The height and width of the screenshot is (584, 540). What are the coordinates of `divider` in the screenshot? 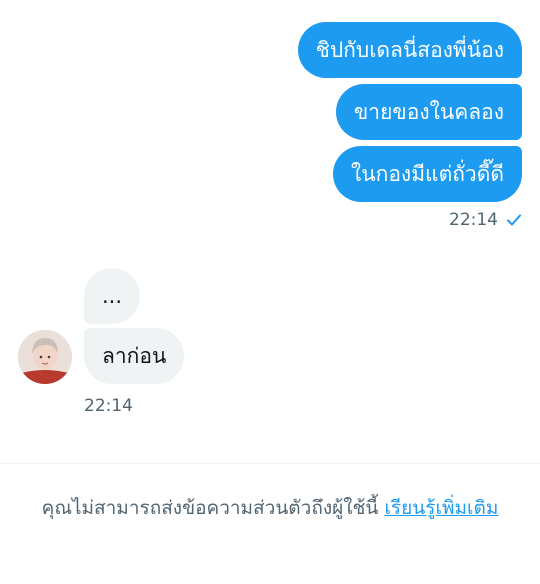 It's located at (270, 463).